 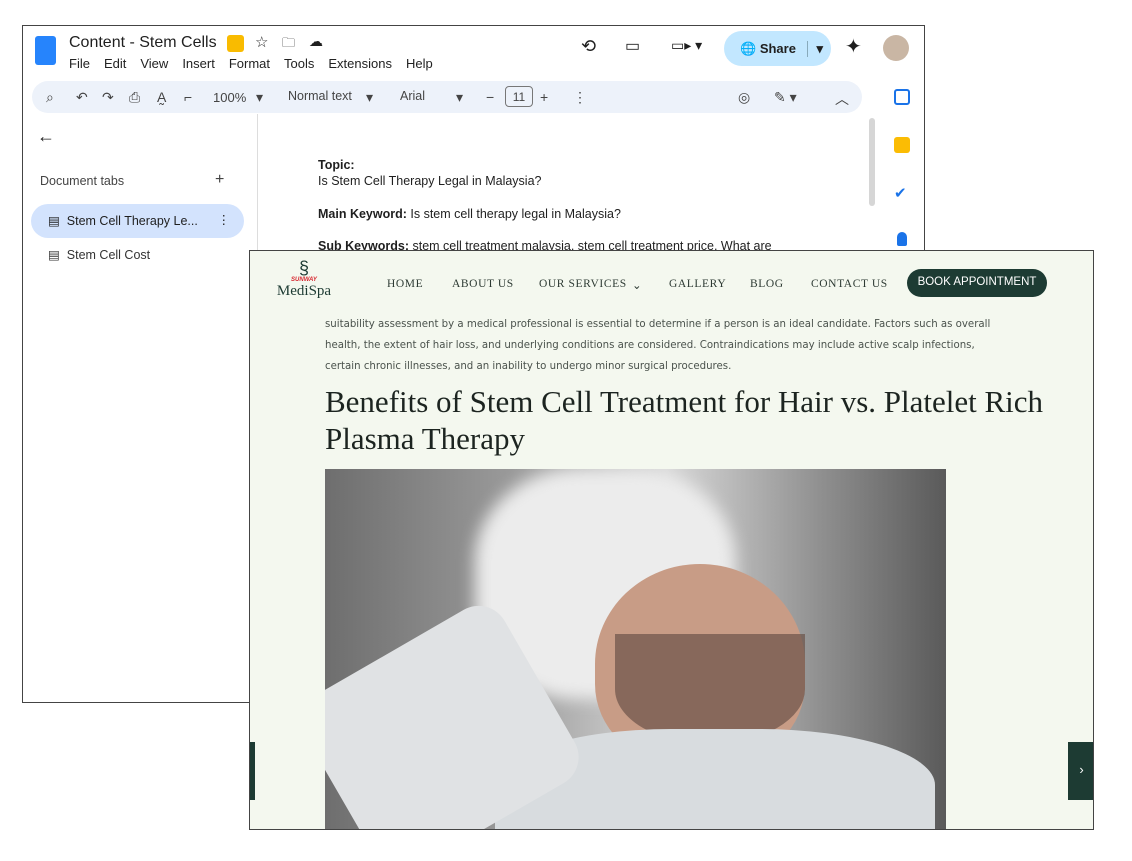 What do you see at coordinates (299, 63) in the screenshot?
I see `menu-tools: Tools` at bounding box center [299, 63].